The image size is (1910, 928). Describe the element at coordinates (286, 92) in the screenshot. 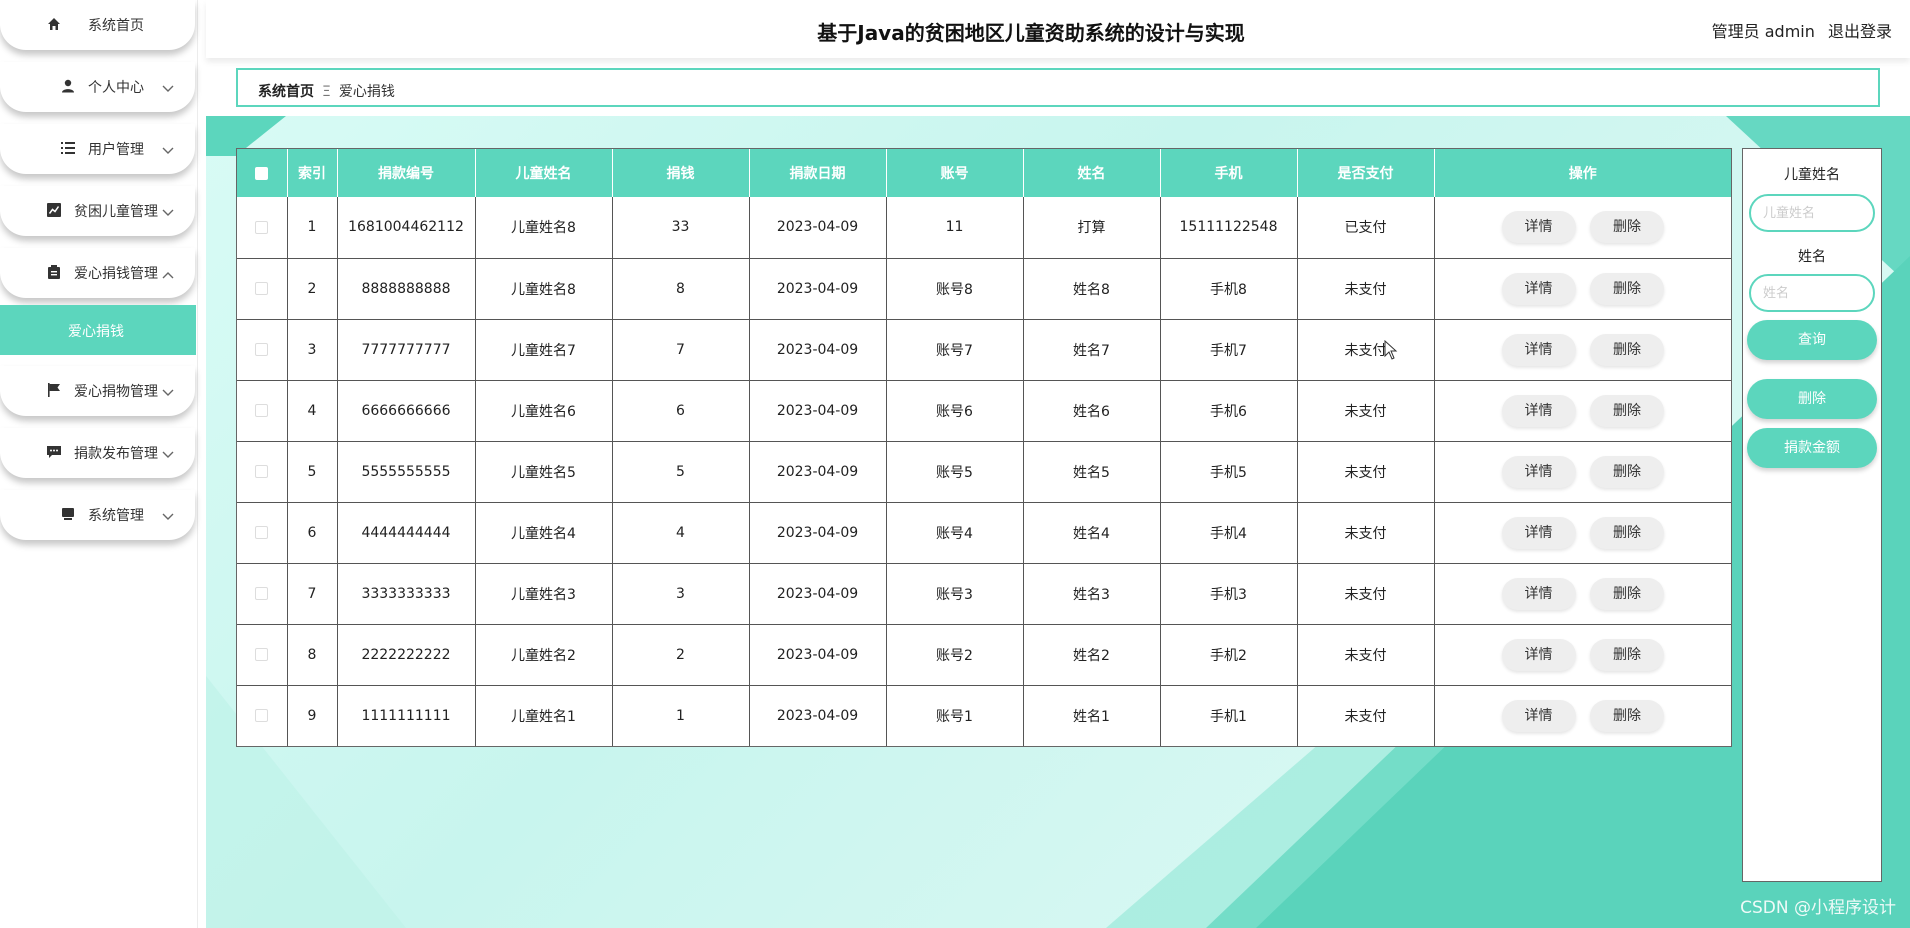

I see `breadcrumb-home: 系统首页` at that location.